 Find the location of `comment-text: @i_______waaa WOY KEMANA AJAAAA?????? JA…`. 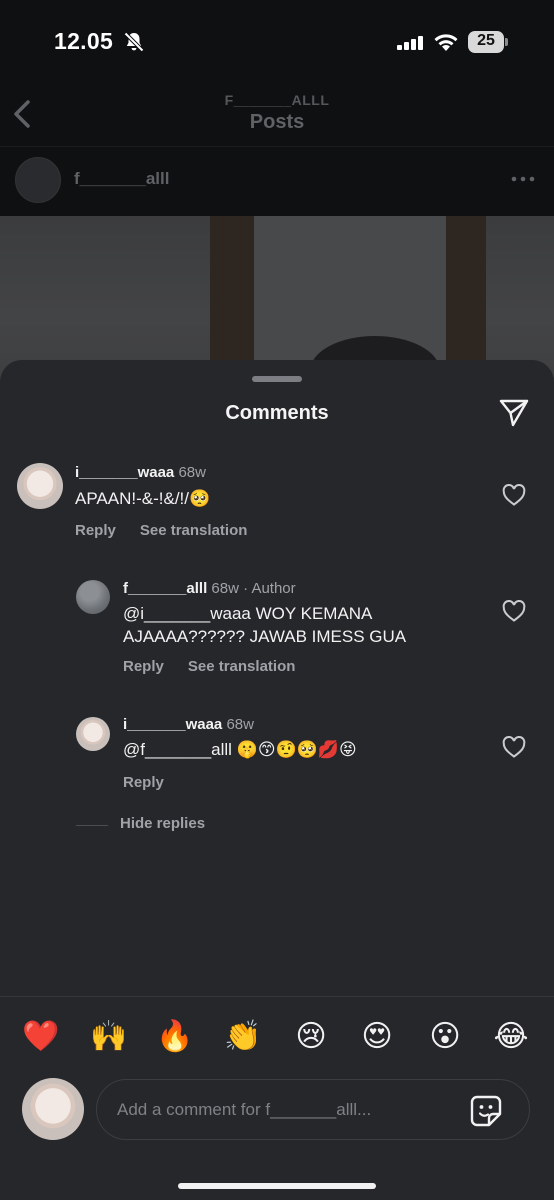

comment-text: @i_______waaa WOY KEMANA AJAAAA?????? JA… is located at coordinates (265, 625).